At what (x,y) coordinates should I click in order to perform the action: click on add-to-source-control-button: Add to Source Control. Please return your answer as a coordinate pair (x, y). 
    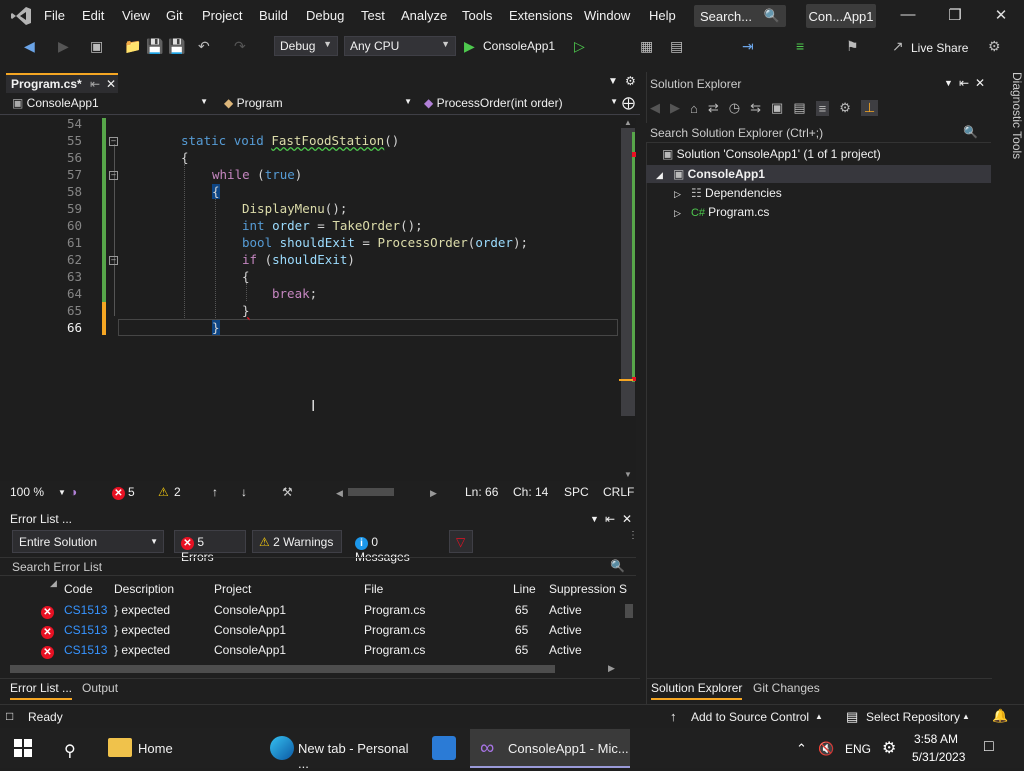
    Looking at the image, I should click on (750, 717).